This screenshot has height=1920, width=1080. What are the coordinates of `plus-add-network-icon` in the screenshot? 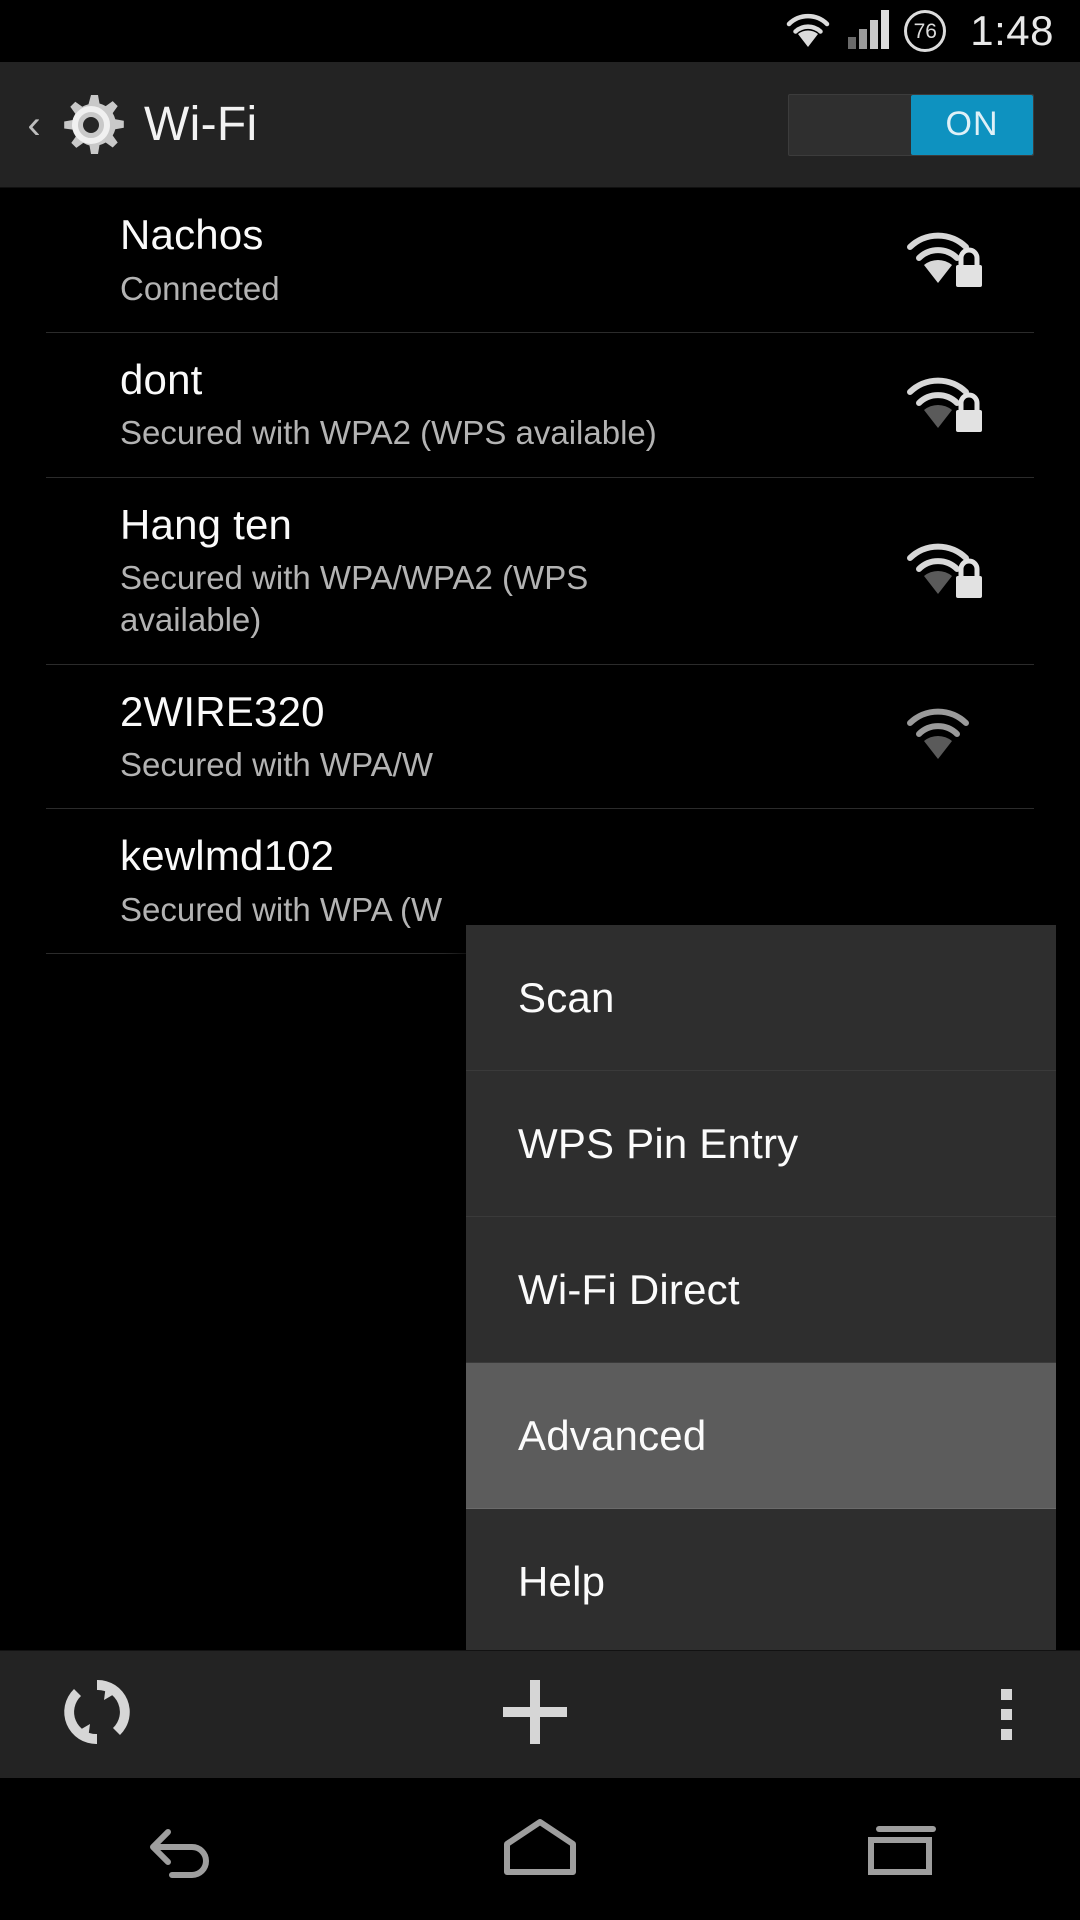 It's located at (535, 1714).